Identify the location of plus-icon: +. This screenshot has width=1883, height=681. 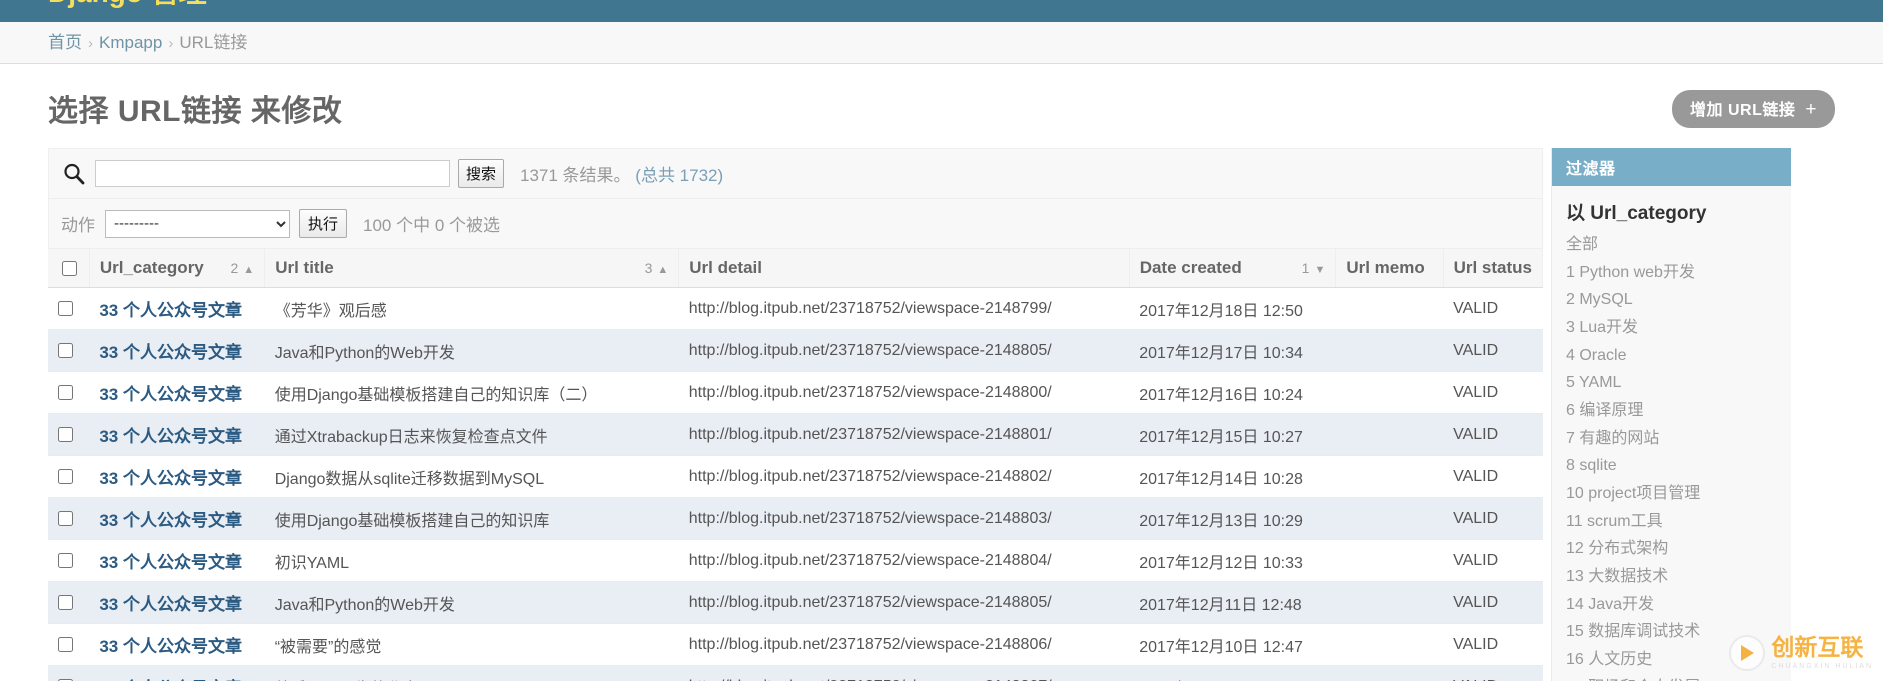
(1811, 109).